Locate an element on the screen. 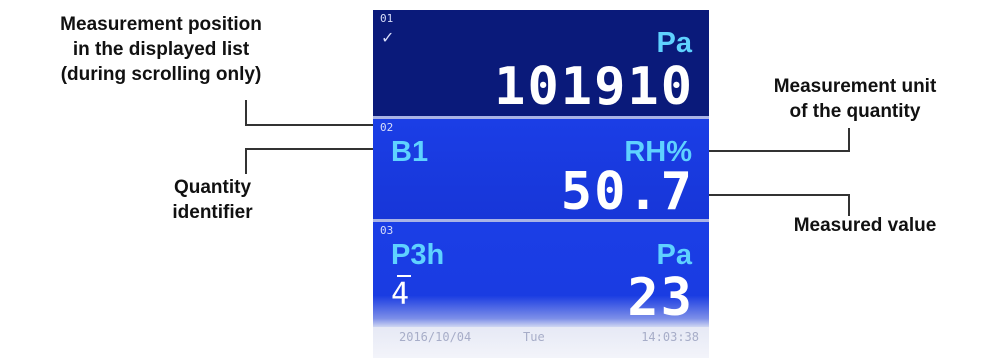 This screenshot has height=358, width=995. row-identifier: B1 is located at coordinates (410, 152).